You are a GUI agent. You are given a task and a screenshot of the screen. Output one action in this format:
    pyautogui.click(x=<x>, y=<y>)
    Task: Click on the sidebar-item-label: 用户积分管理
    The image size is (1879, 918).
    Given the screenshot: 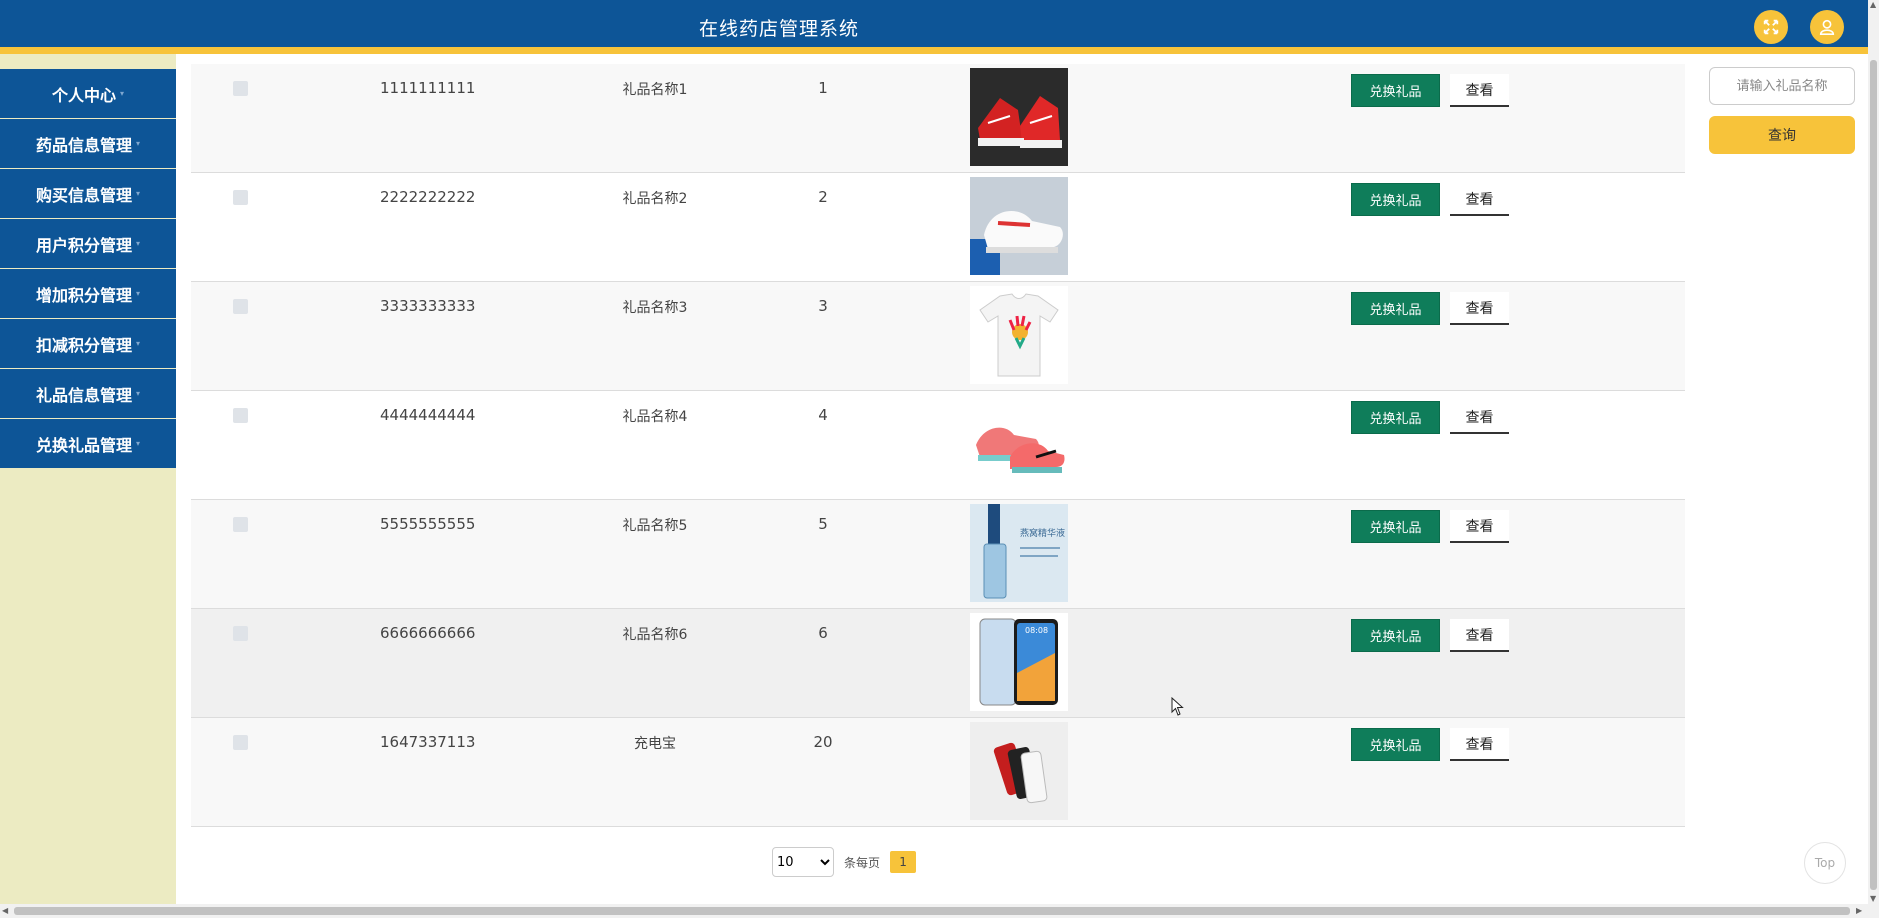 What is the action you would take?
    pyautogui.click(x=83, y=245)
    